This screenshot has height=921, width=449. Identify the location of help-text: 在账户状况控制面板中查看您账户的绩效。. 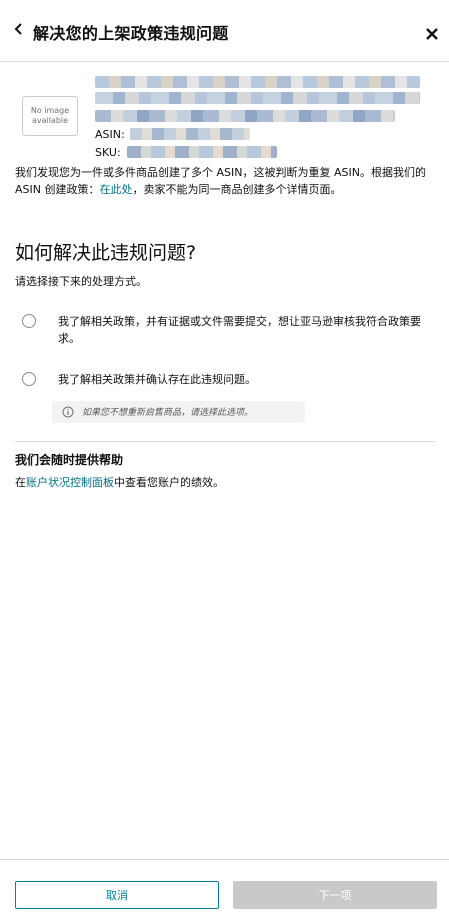
(119, 482).